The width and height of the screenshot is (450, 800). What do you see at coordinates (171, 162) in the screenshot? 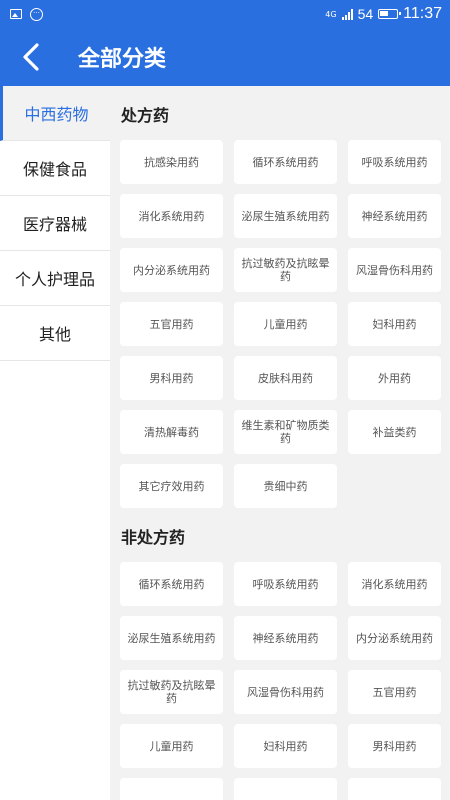
I see `category-tile: 抗感染用药` at bounding box center [171, 162].